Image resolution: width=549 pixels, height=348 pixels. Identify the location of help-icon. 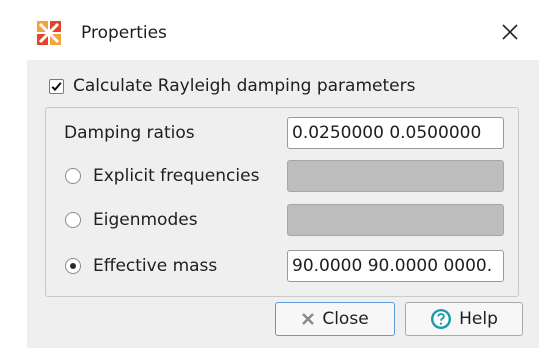
(441, 319).